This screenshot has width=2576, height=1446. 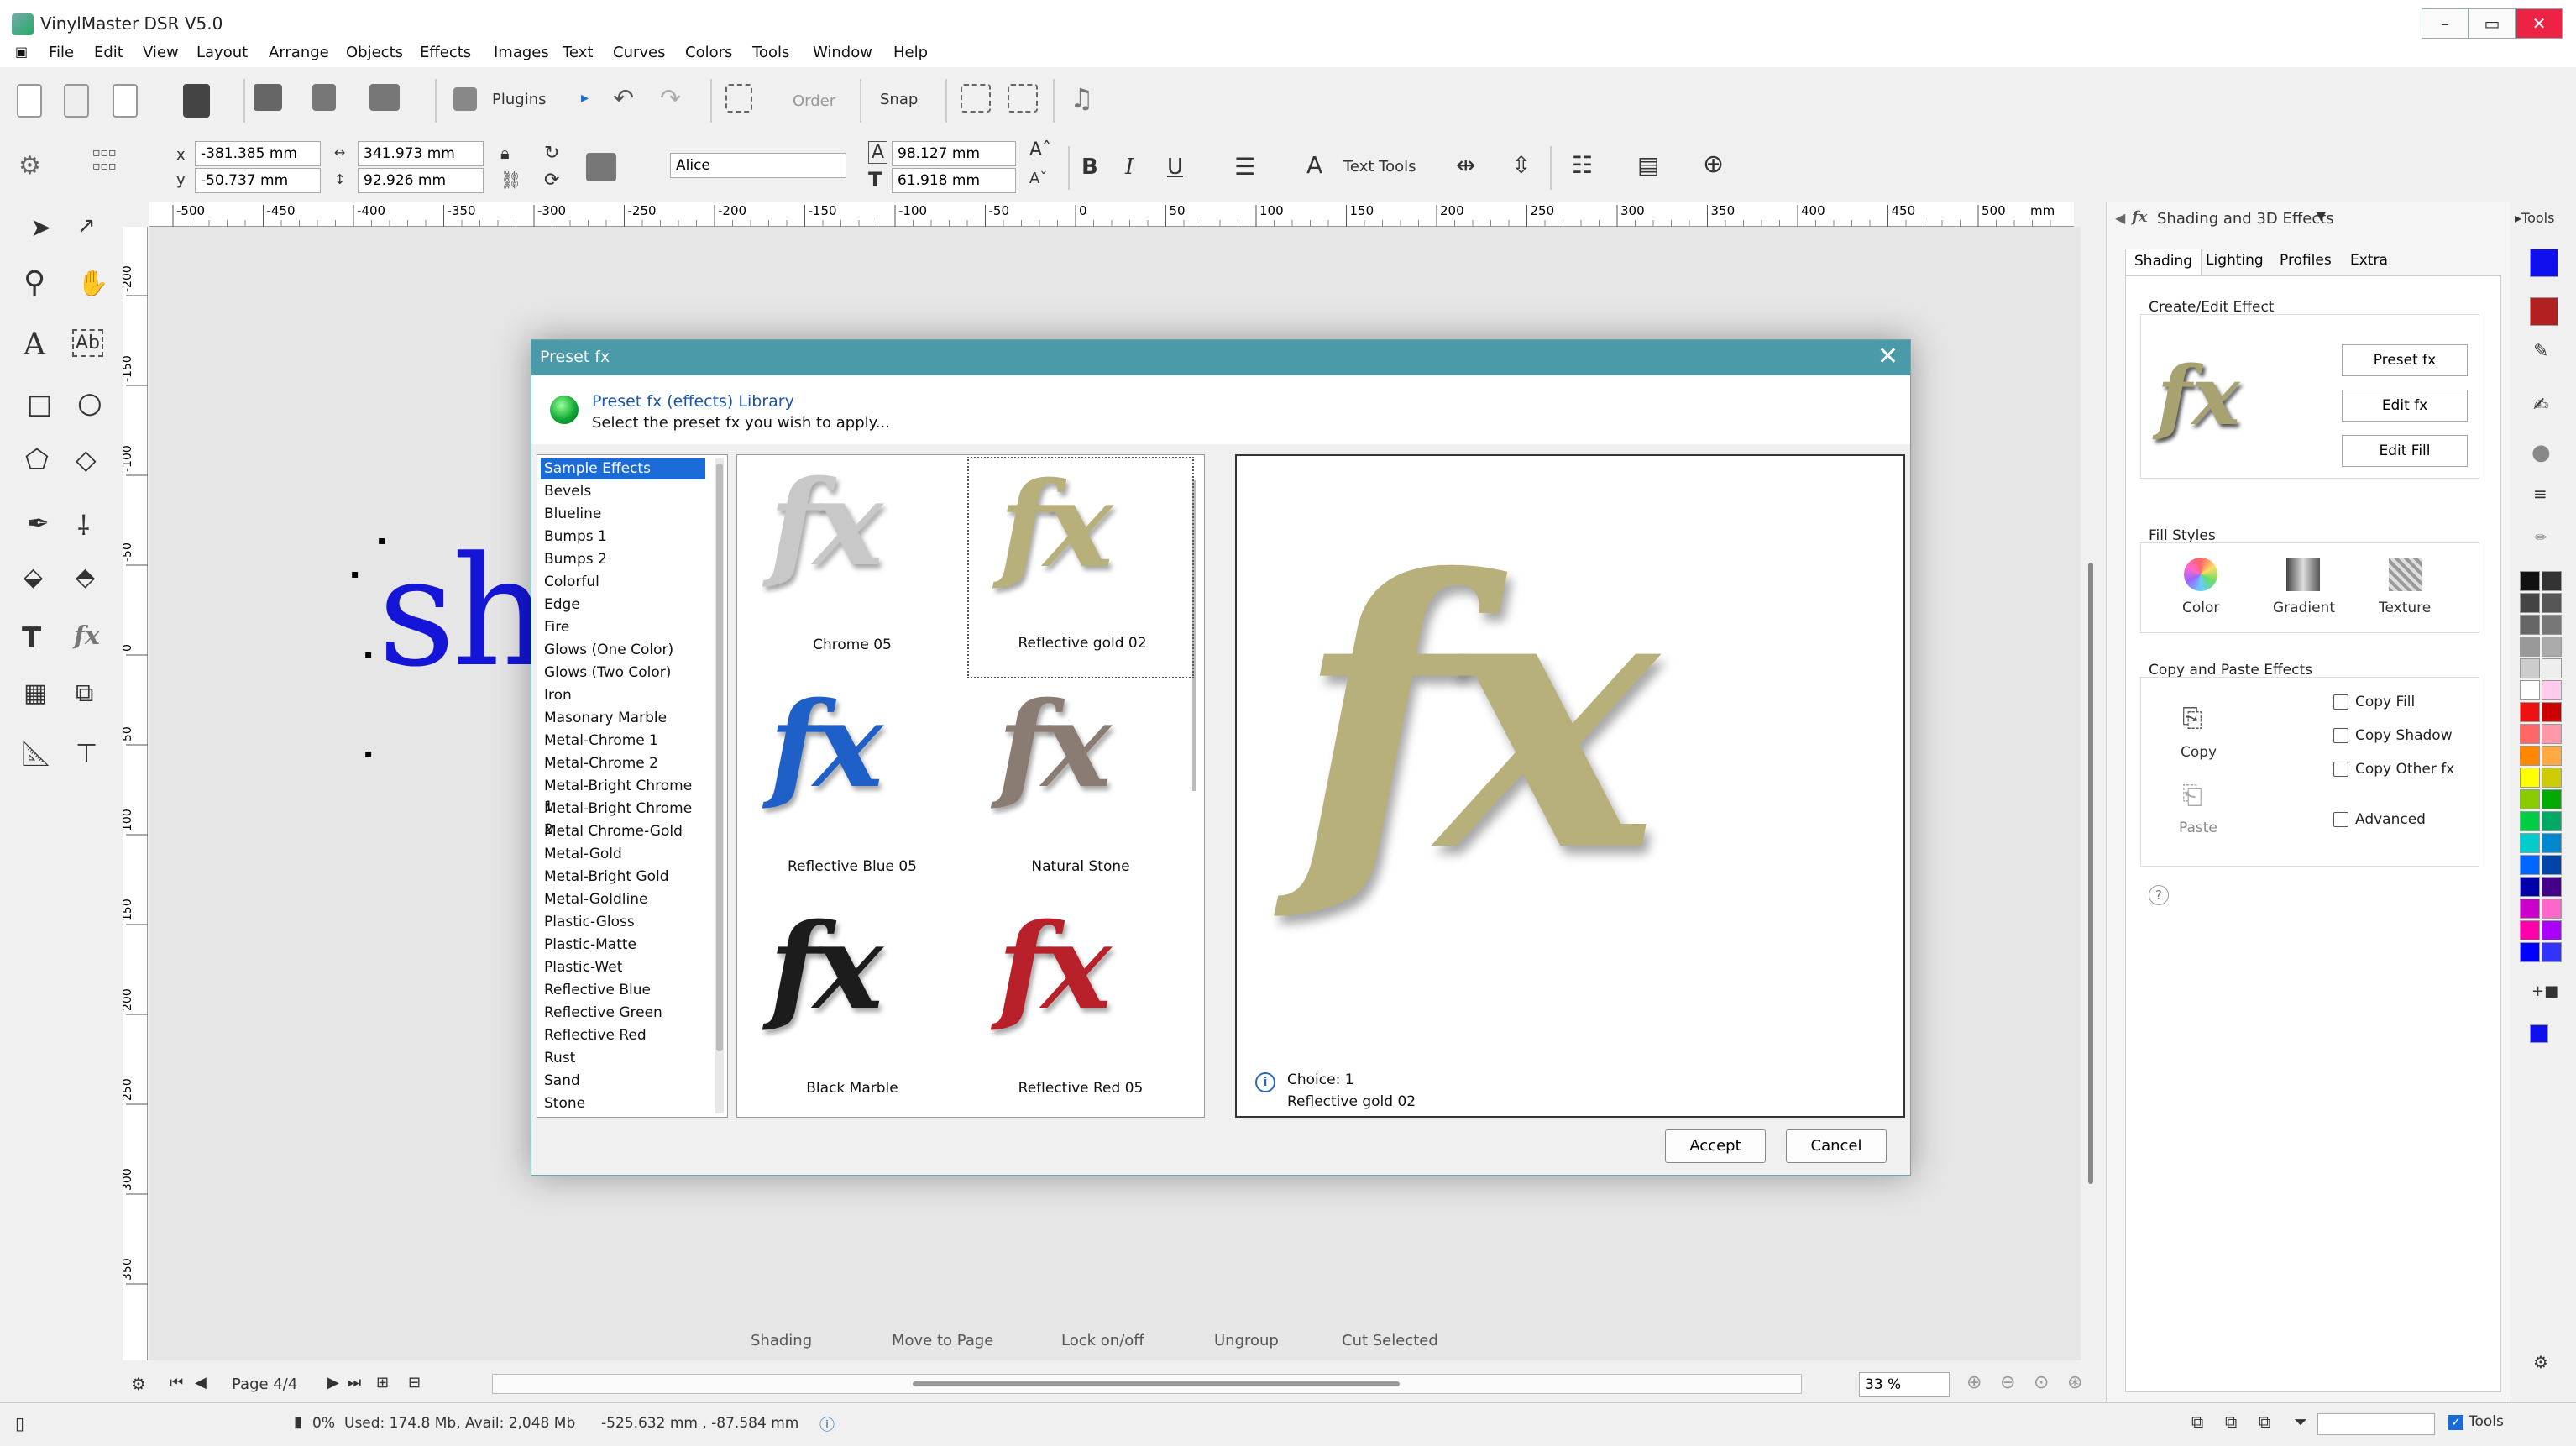 I want to click on pan-tool-icon: ✋, so click(x=93, y=283).